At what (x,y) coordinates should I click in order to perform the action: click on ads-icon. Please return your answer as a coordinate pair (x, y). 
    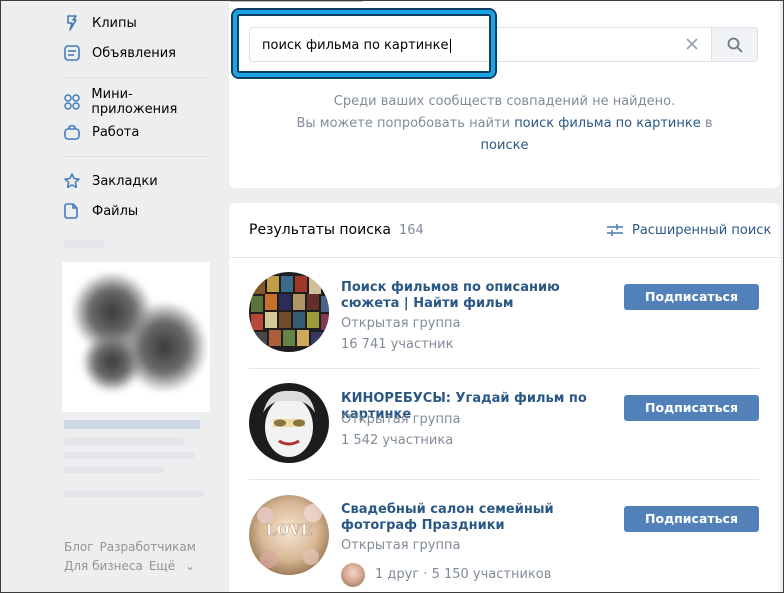
    Looking at the image, I should click on (72, 53).